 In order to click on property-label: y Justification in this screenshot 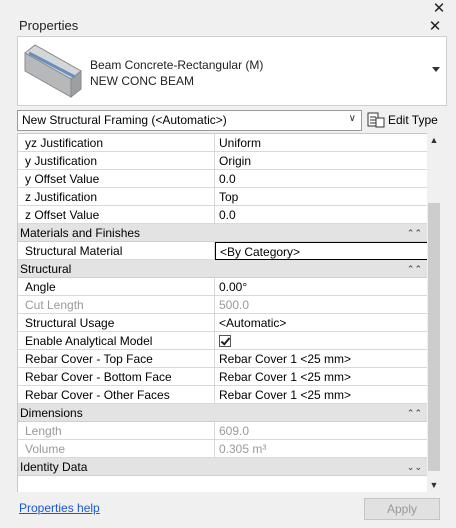, I will do `click(116, 161)`.